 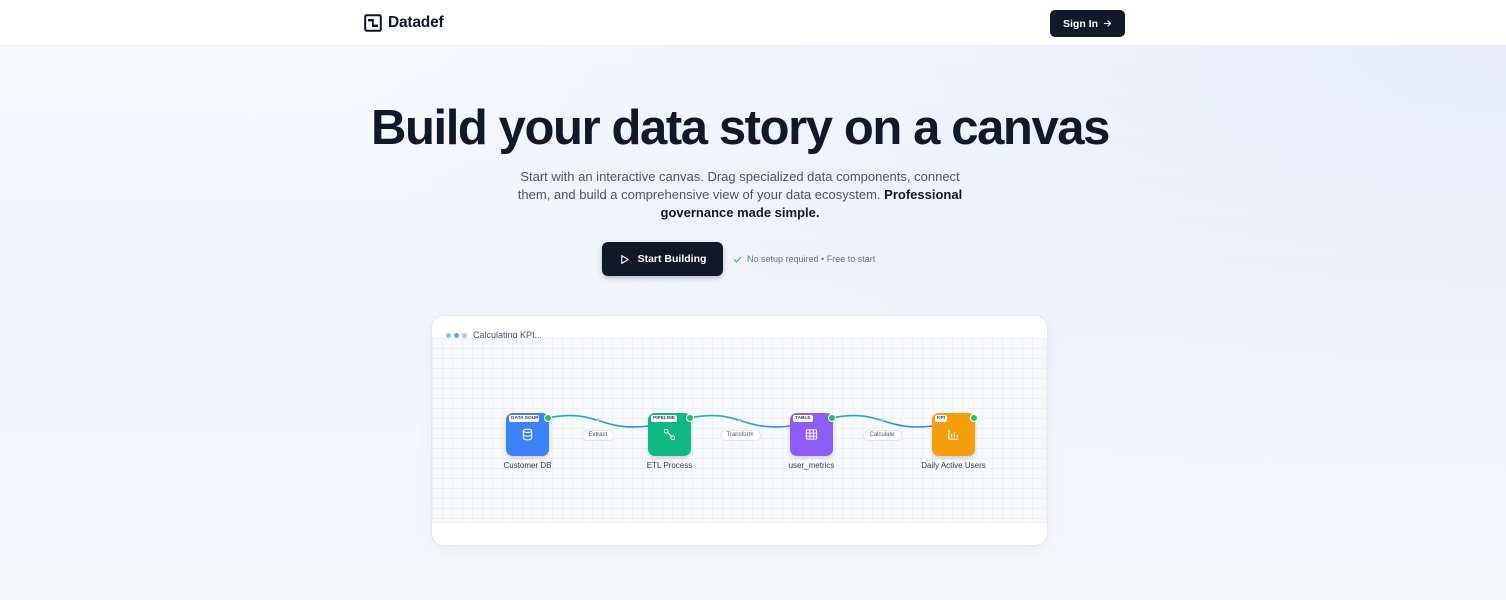 I want to click on node-label: Daily Active Users, so click(x=953, y=465).